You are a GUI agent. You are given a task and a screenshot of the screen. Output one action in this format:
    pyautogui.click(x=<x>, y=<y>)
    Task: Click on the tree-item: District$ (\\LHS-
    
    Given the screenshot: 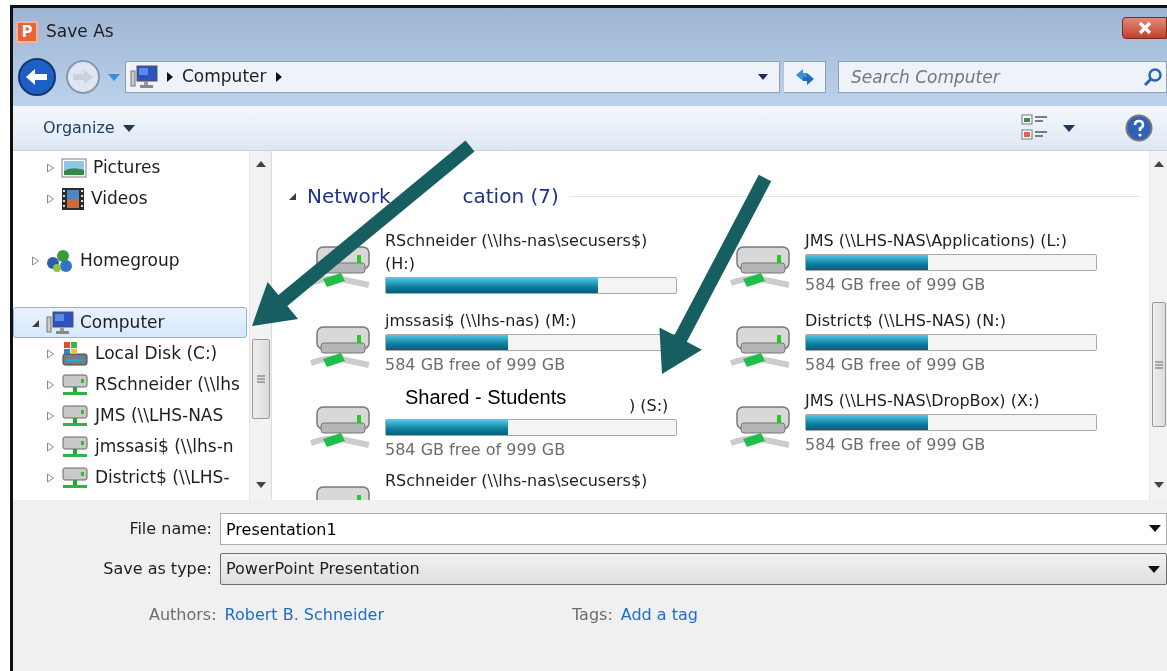 What is the action you would take?
    pyautogui.click(x=130, y=477)
    